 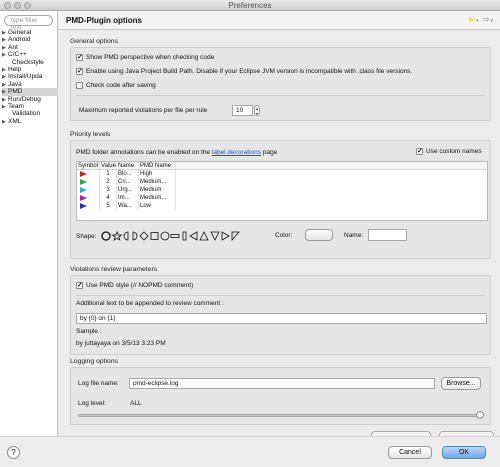 I want to click on sidebar-item-checkstyle: Checkstyle, so click(x=30, y=62).